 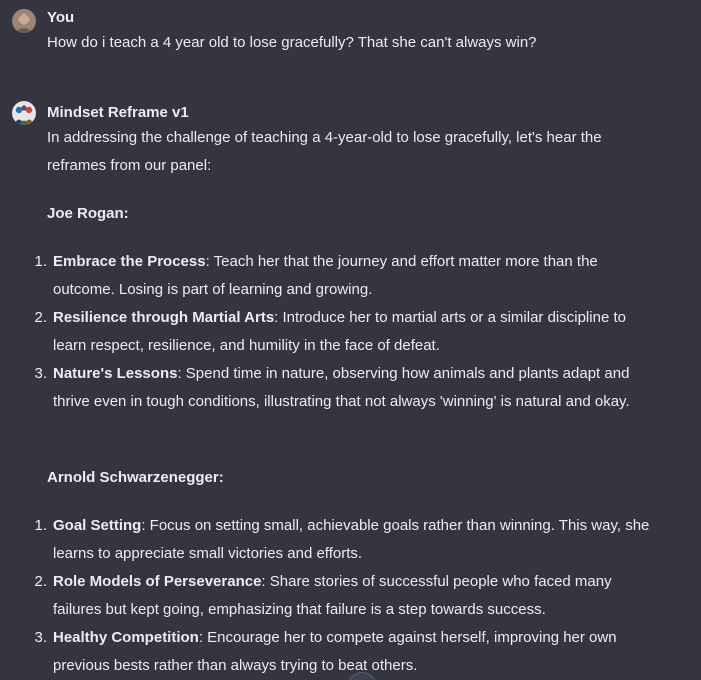 I want to click on list-item-title: Goal Setting, so click(x=97, y=525).